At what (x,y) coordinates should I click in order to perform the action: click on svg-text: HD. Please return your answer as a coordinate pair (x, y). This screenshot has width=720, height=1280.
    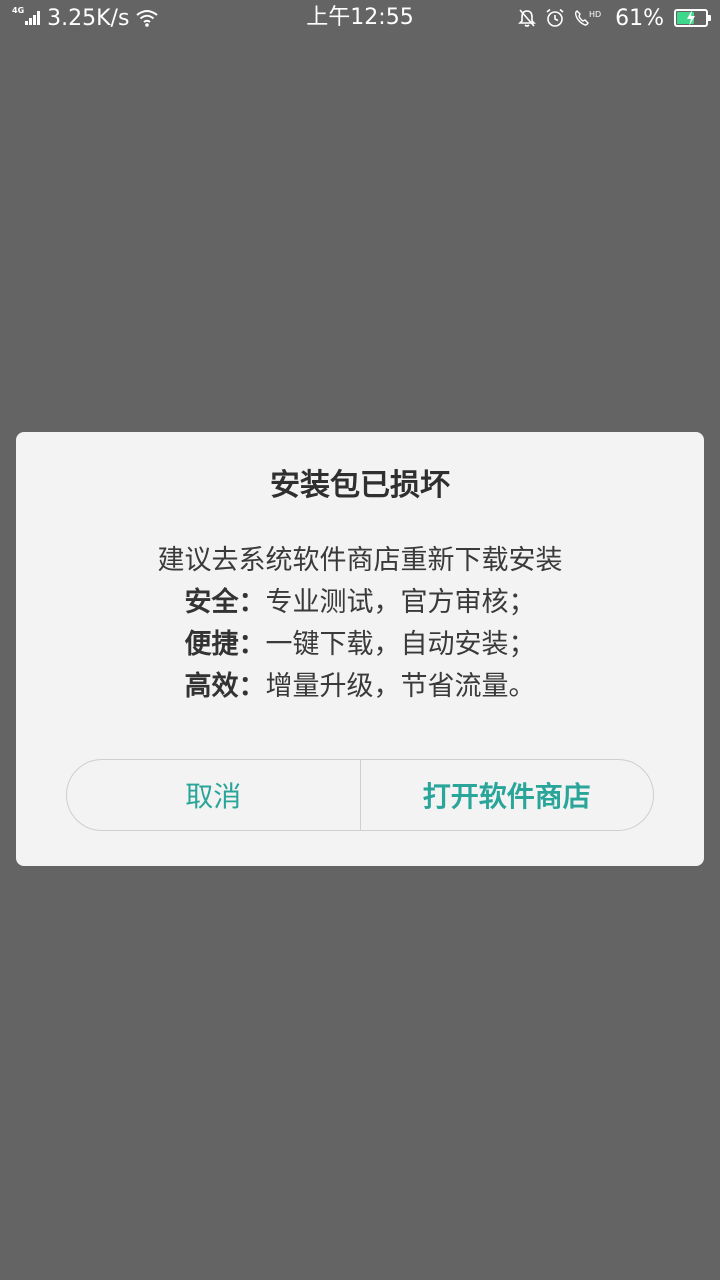
    Looking at the image, I should click on (595, 14).